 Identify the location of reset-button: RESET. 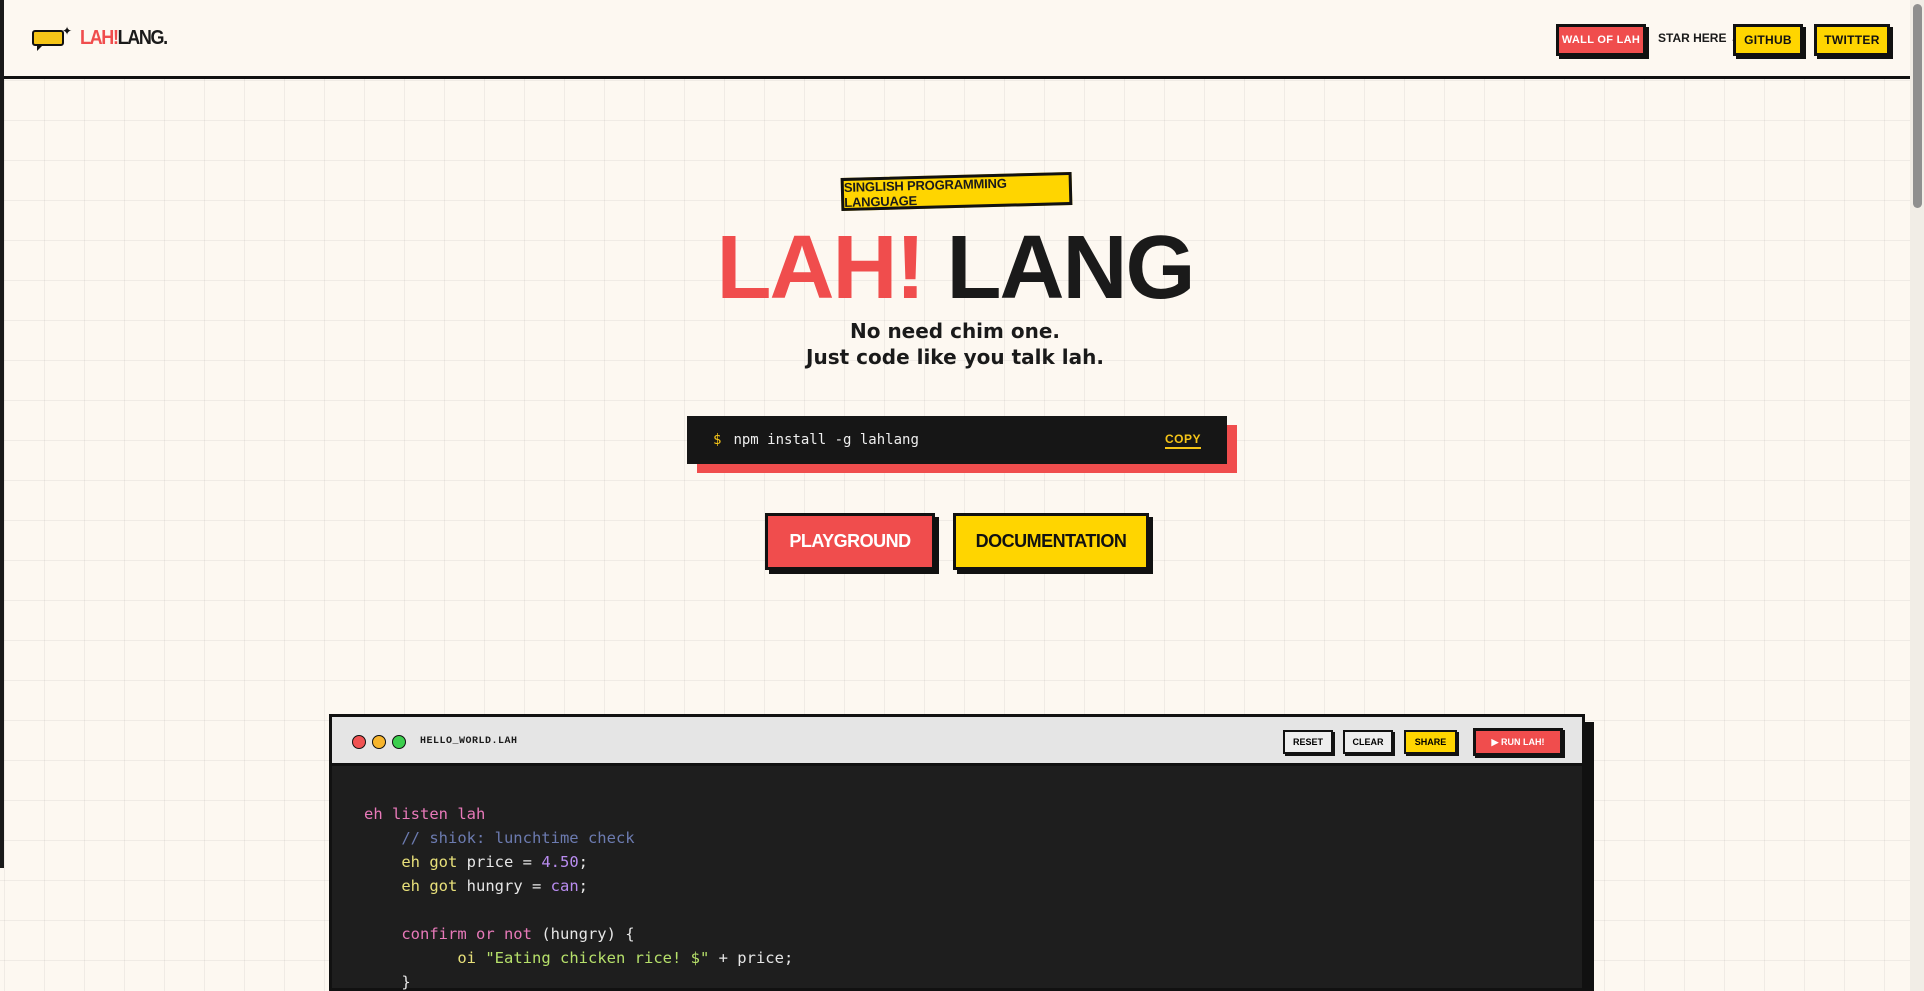
(1308, 742).